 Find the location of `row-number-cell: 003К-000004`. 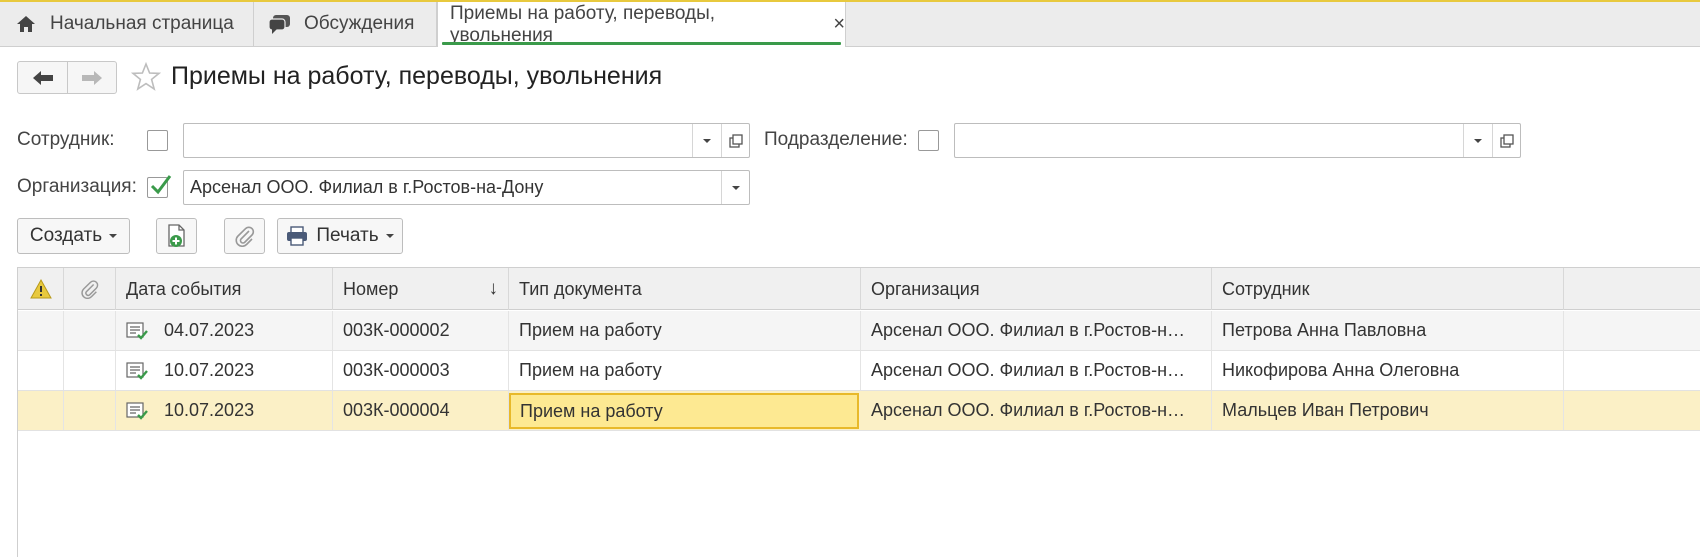

row-number-cell: 003К-000004 is located at coordinates (421, 410).